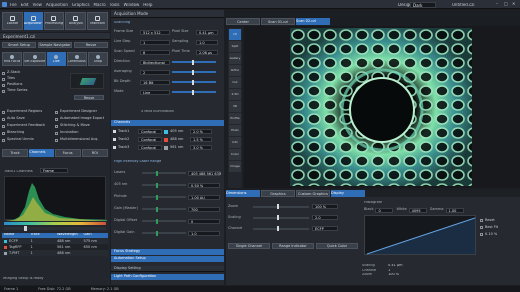  What do you see at coordinates (114, 147) in the screenshot?
I see `track-checkbox` at bounding box center [114, 147].